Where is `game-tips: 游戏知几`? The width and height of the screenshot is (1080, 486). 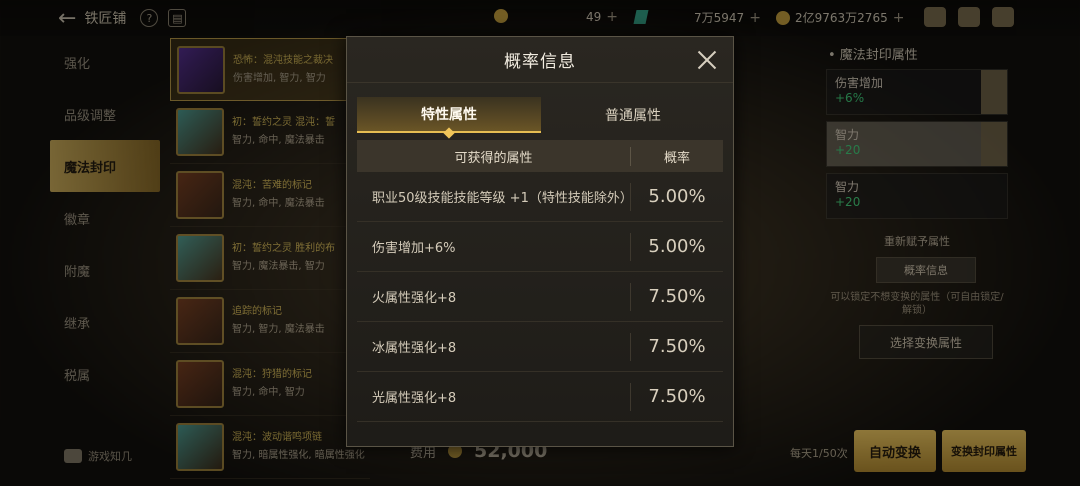 game-tips: 游戏知几 is located at coordinates (98, 456).